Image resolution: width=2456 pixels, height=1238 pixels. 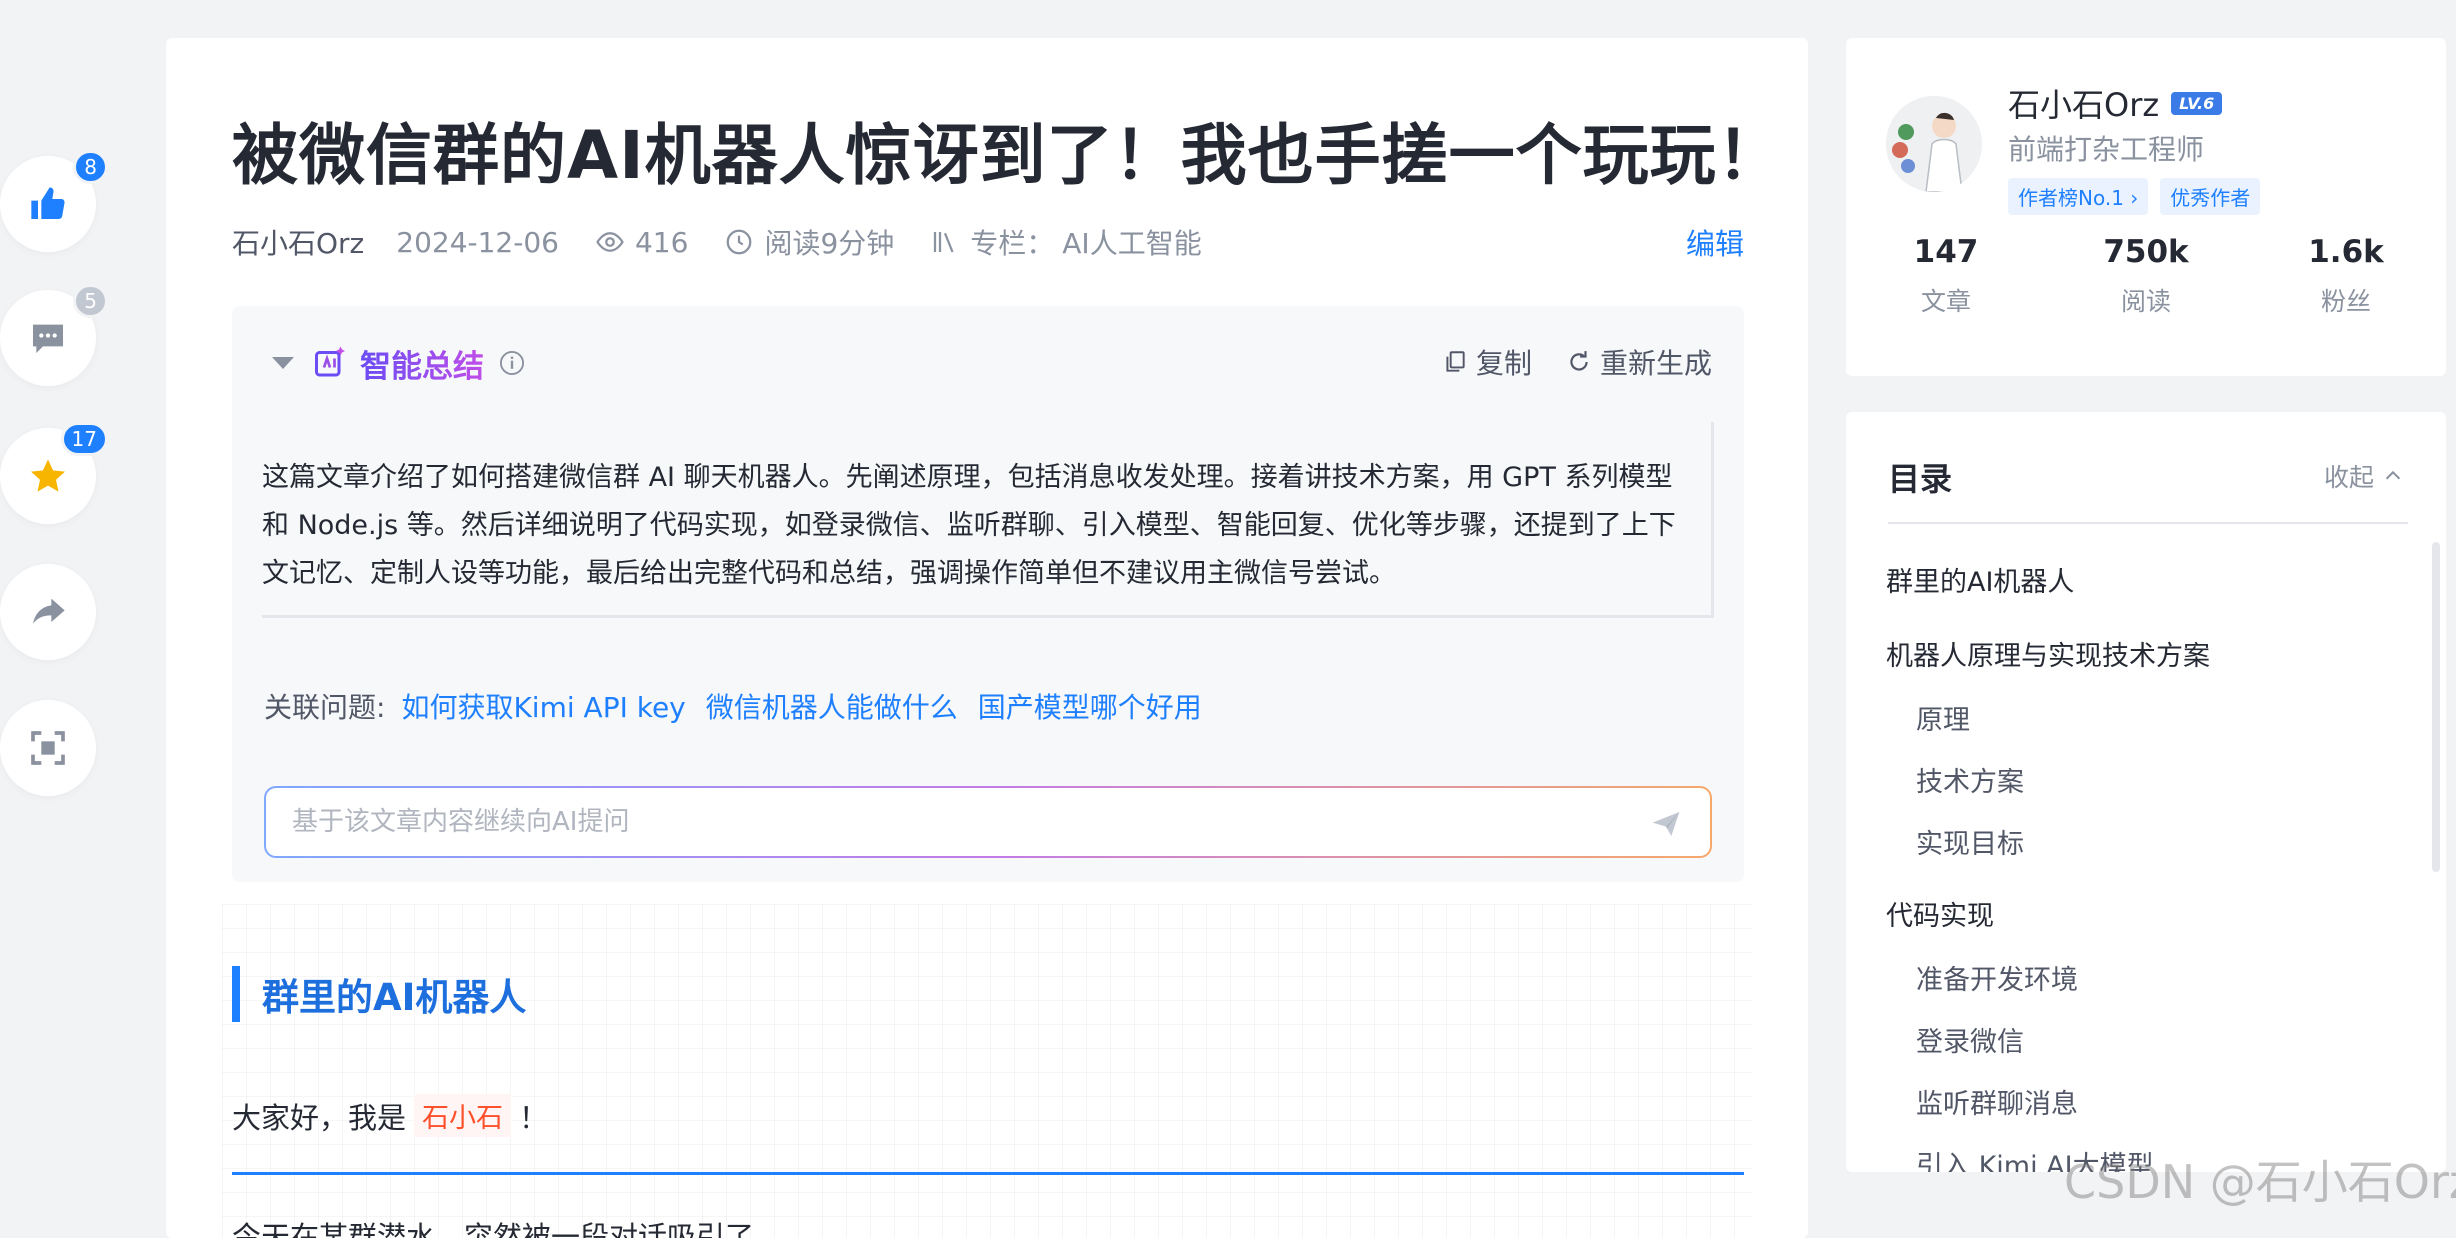 I want to click on author-title: 前端打杂工程师, so click(x=2106, y=149).